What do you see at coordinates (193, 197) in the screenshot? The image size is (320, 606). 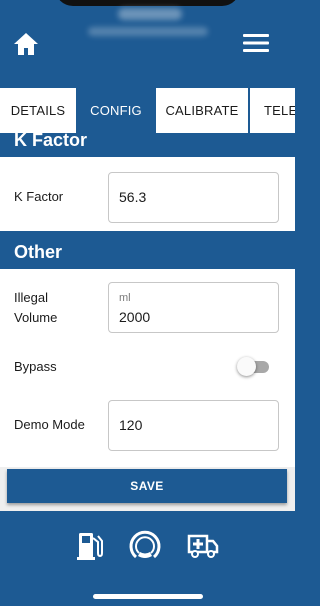 I see `k-factor-input: 56.3` at bounding box center [193, 197].